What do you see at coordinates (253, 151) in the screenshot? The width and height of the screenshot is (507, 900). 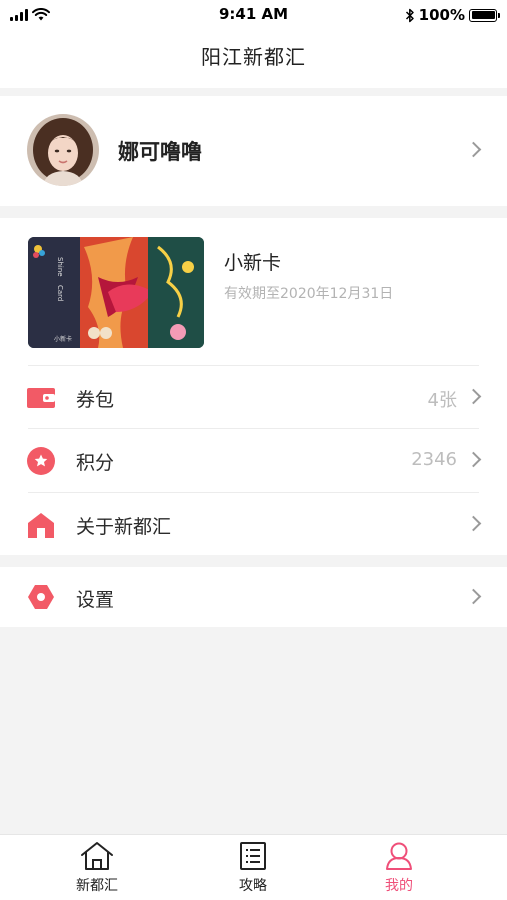 I see `profile-row: 娜可噜噜` at bounding box center [253, 151].